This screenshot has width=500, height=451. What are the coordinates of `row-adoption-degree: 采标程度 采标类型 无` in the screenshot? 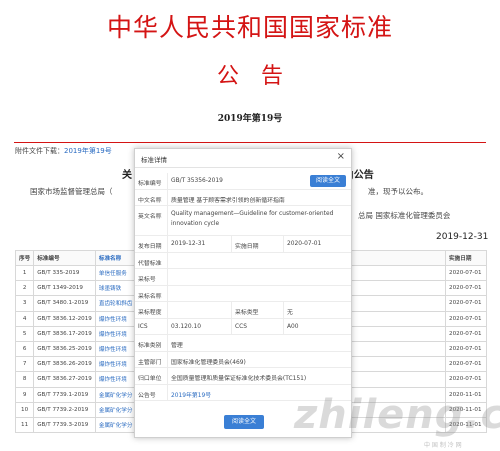 It's located at (243, 310).